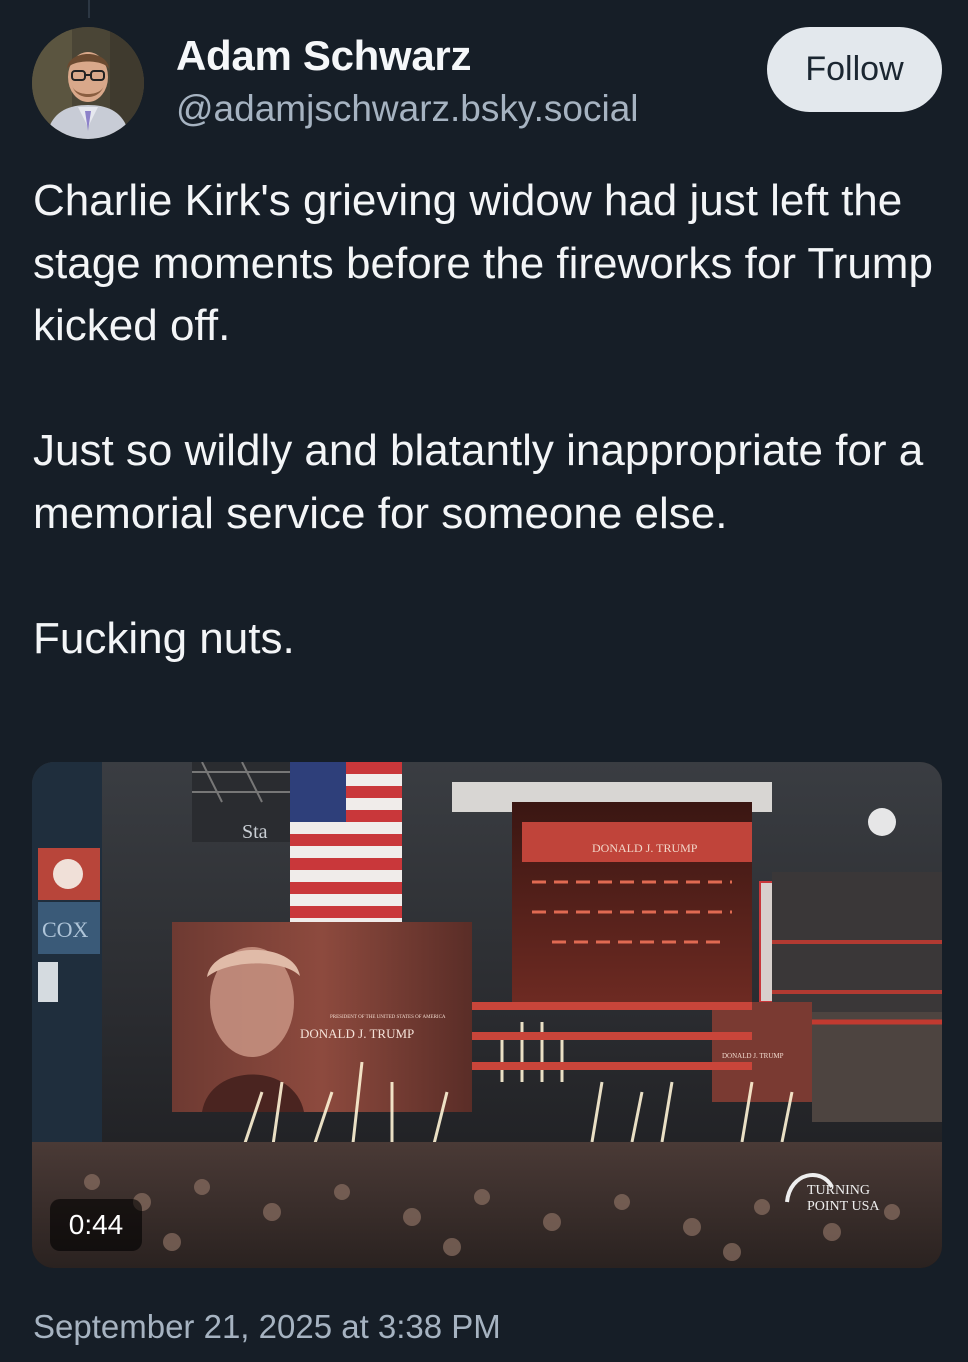 The image size is (968, 1362). Describe the element at coordinates (407, 109) in the screenshot. I see `author-handle: @adamjschwarz.bsky.social` at that location.